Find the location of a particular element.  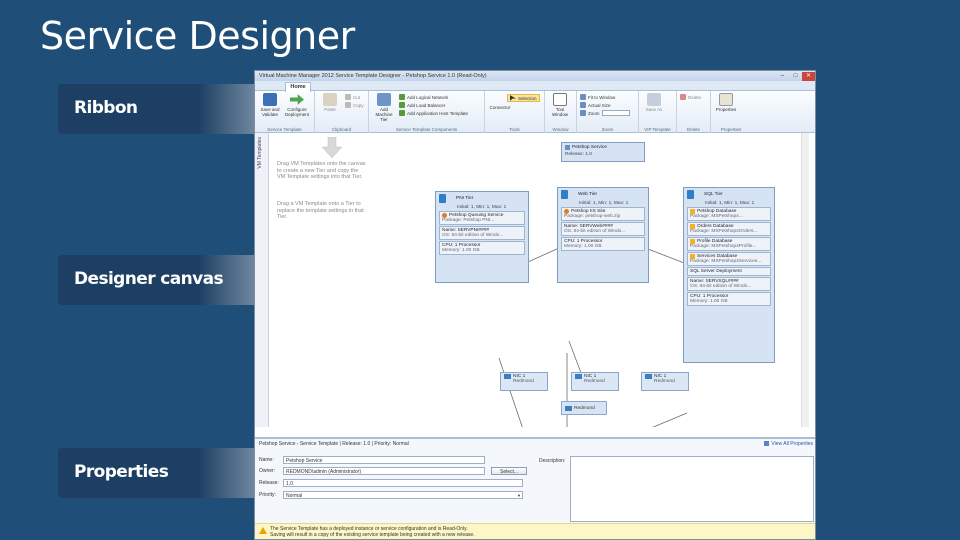

callout-label: Designer canvas is located at coordinates (149, 279).